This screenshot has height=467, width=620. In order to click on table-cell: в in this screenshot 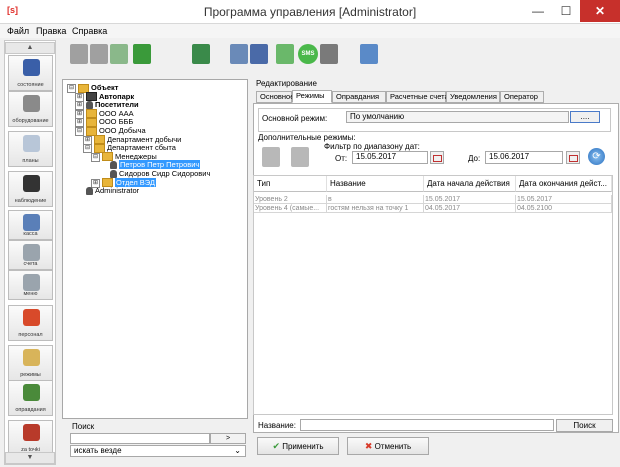, I will do `click(375, 199)`.